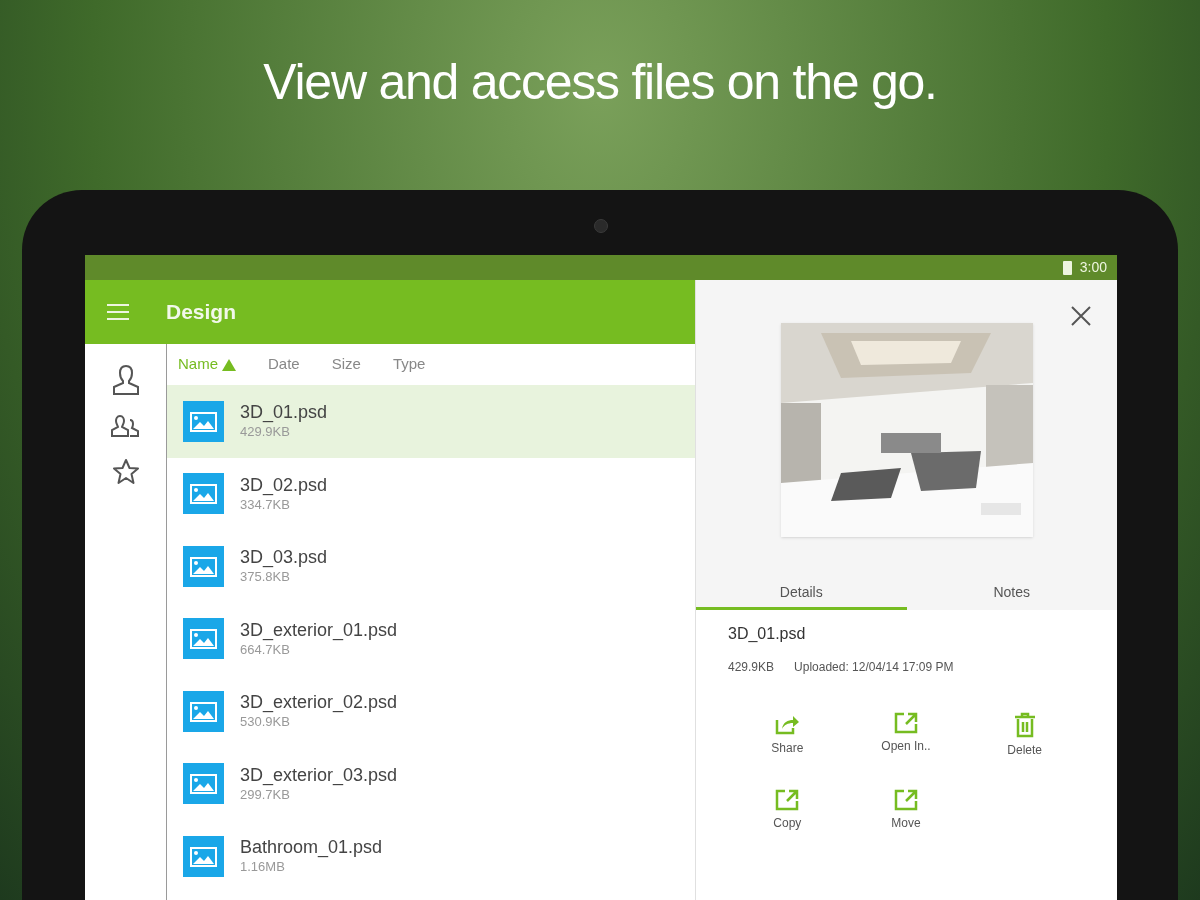  What do you see at coordinates (801, 594) in the screenshot?
I see `tab: Details` at bounding box center [801, 594].